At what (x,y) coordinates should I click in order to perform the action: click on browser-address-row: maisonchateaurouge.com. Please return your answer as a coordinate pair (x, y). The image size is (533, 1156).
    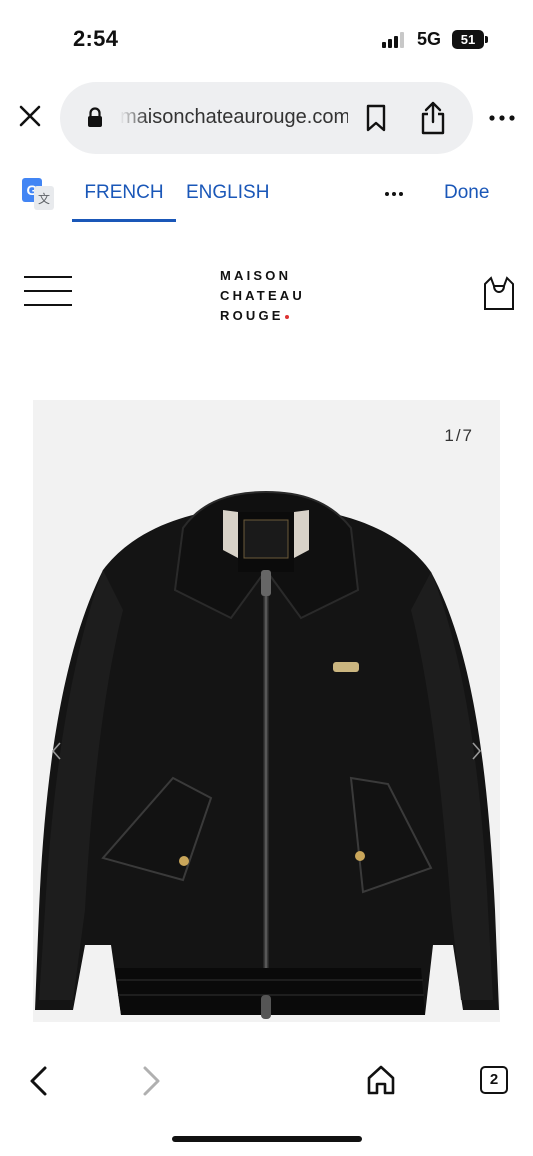
    Looking at the image, I should click on (266, 118).